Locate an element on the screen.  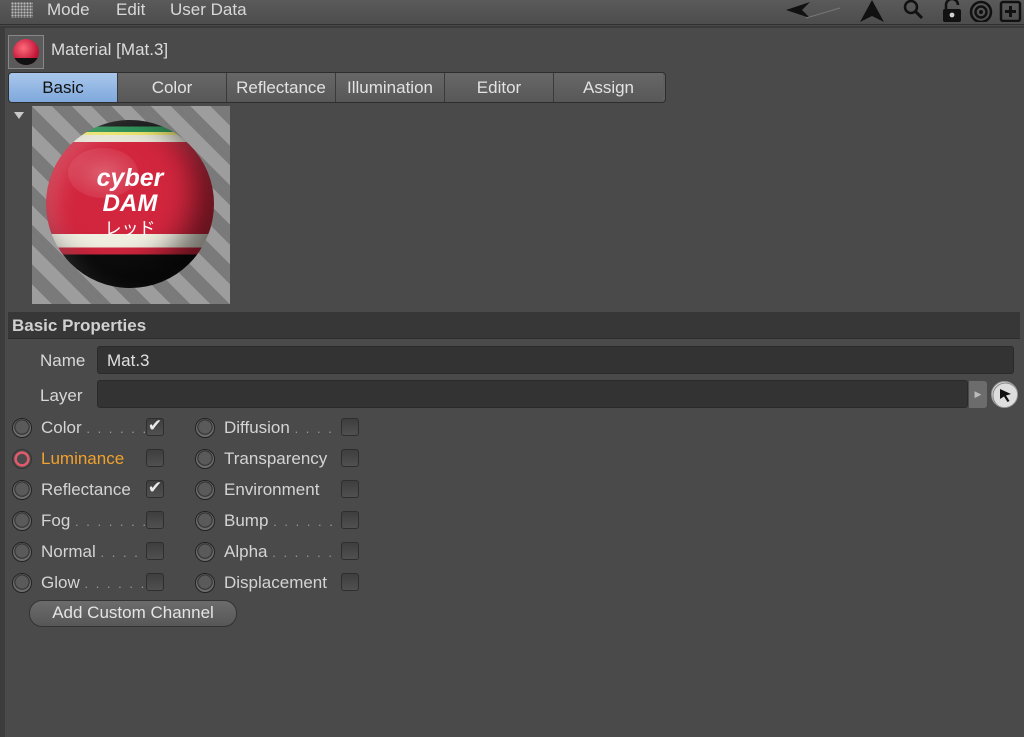
tab-reflectance: Reflectance is located at coordinates (281, 87).